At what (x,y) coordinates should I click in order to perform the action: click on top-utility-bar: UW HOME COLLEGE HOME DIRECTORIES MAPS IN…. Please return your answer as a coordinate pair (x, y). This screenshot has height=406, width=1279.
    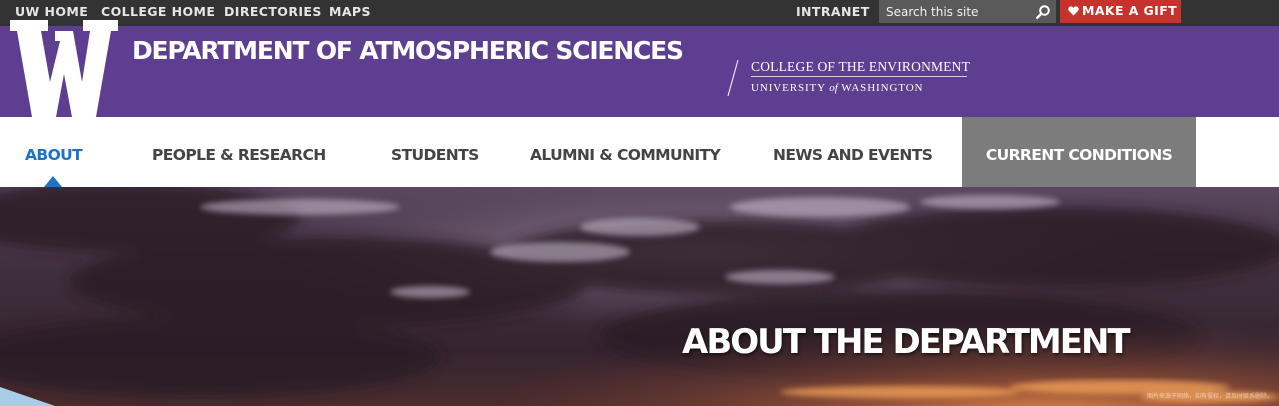
    Looking at the image, I should click on (639, 13).